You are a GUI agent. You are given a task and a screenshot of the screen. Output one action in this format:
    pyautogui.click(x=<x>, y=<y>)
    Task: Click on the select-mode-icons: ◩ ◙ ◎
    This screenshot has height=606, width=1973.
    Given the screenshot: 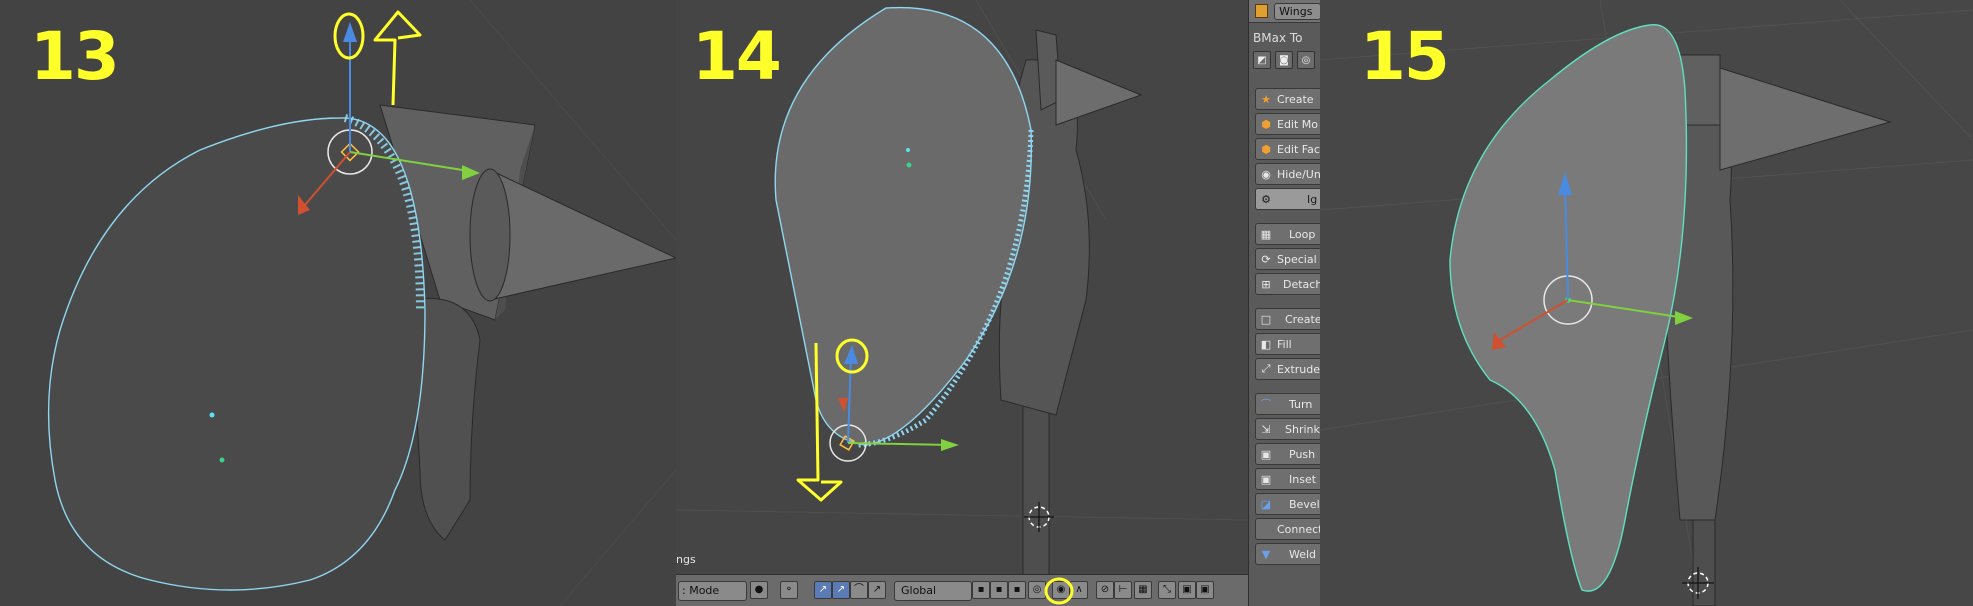 What is the action you would take?
    pyautogui.click(x=1284, y=60)
    